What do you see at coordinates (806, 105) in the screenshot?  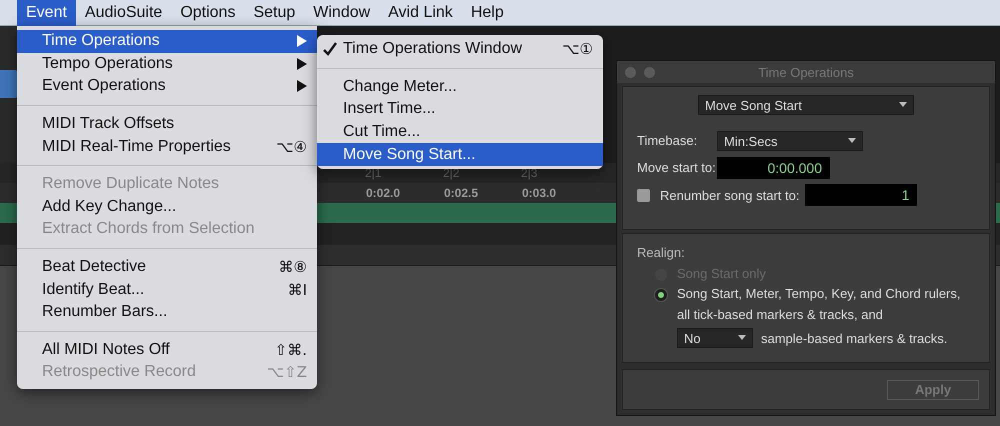 I see `operation-dropdown: Move Song Start` at bounding box center [806, 105].